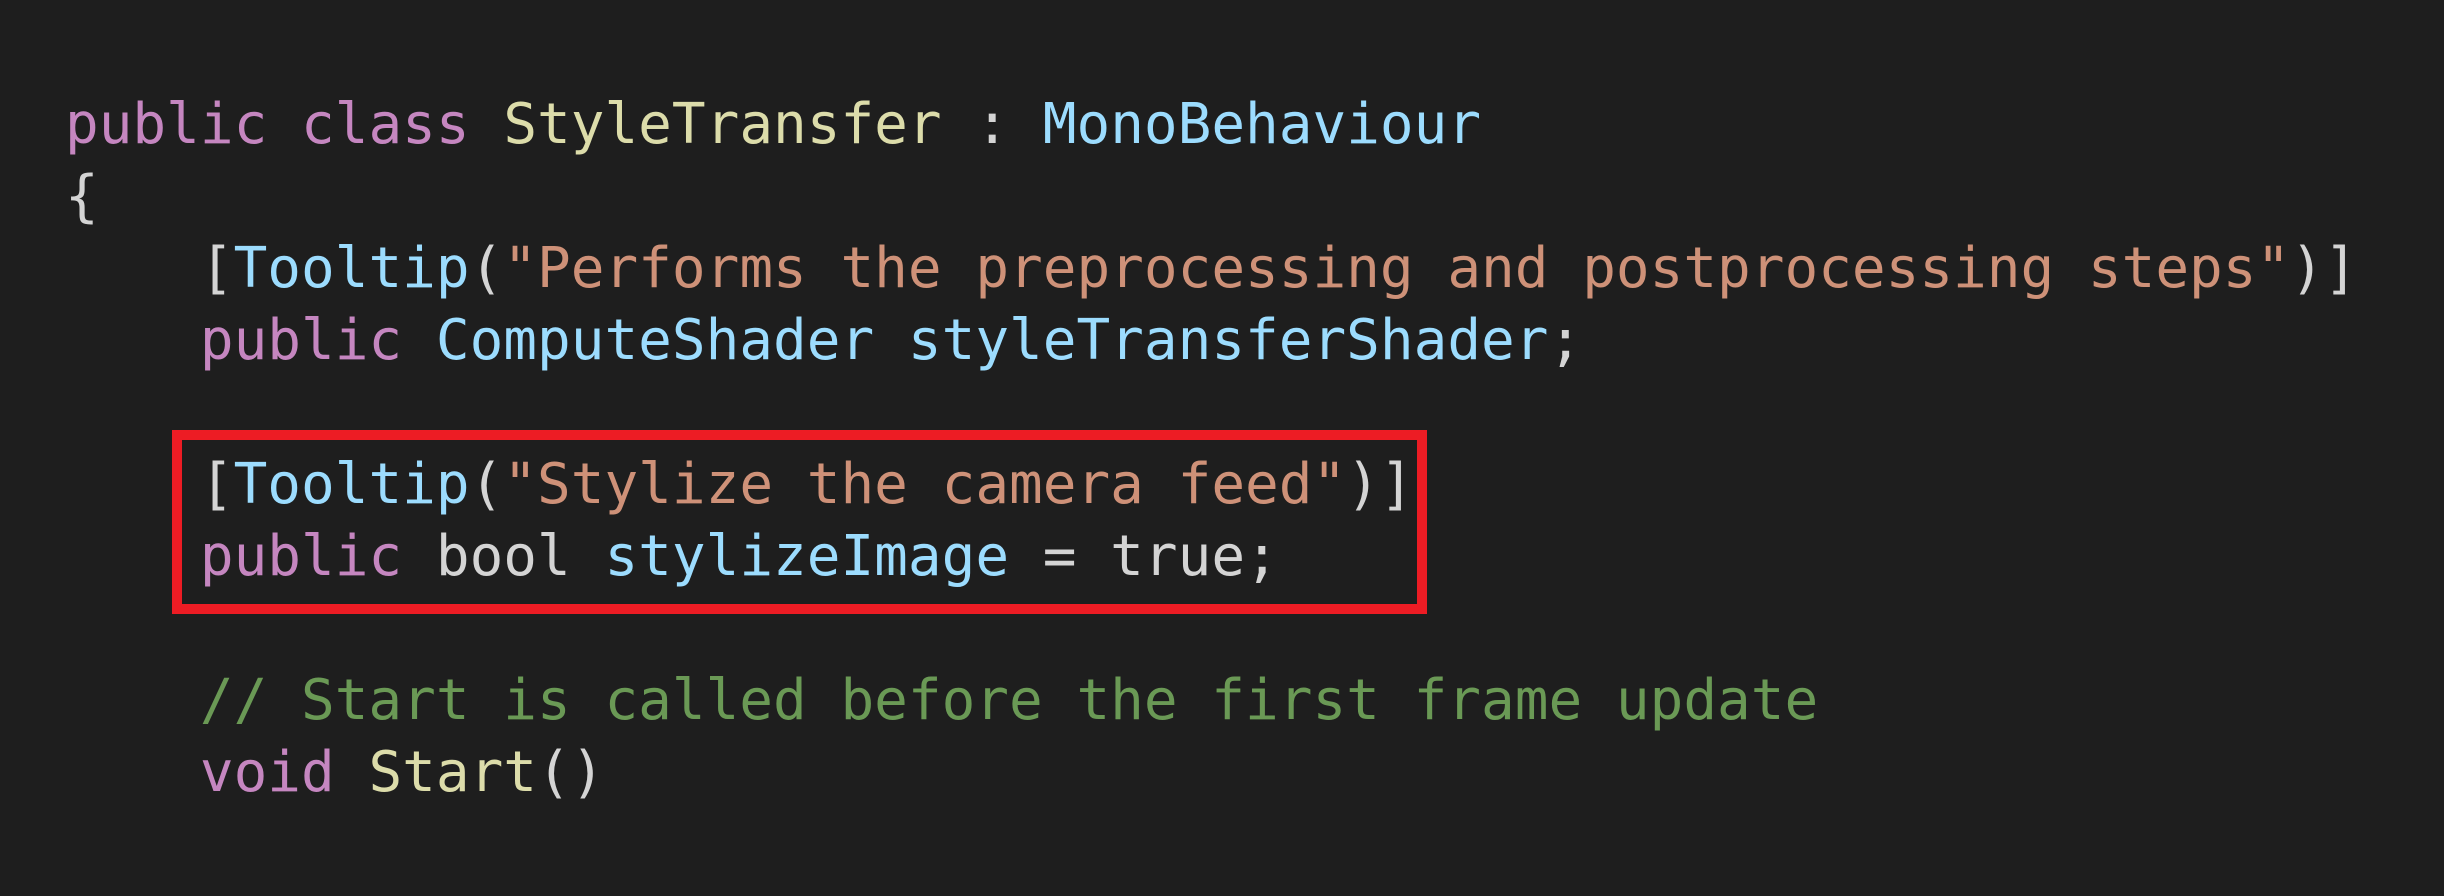 This screenshot has width=2444, height=896. What do you see at coordinates (571, 772) in the screenshot?
I see `punctuation: ()` at bounding box center [571, 772].